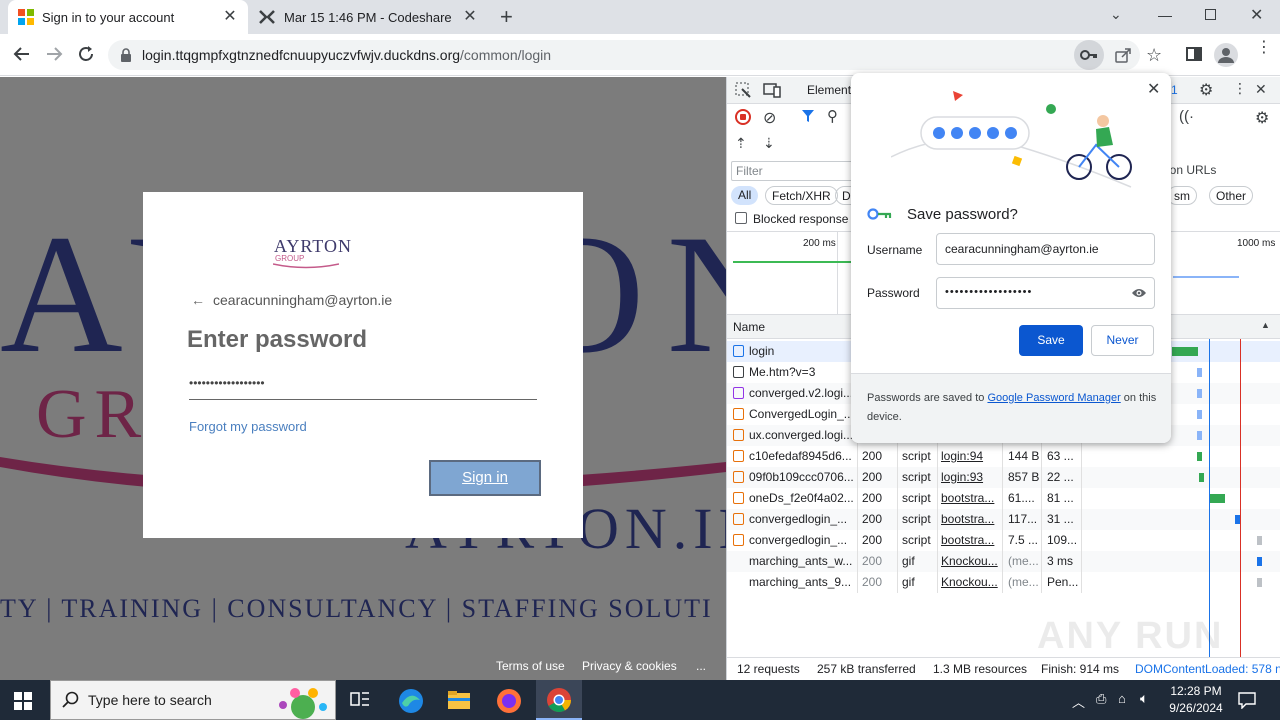 The image size is (1280, 720). What do you see at coordinates (54, 54) in the screenshot?
I see `forward-icon` at bounding box center [54, 54].